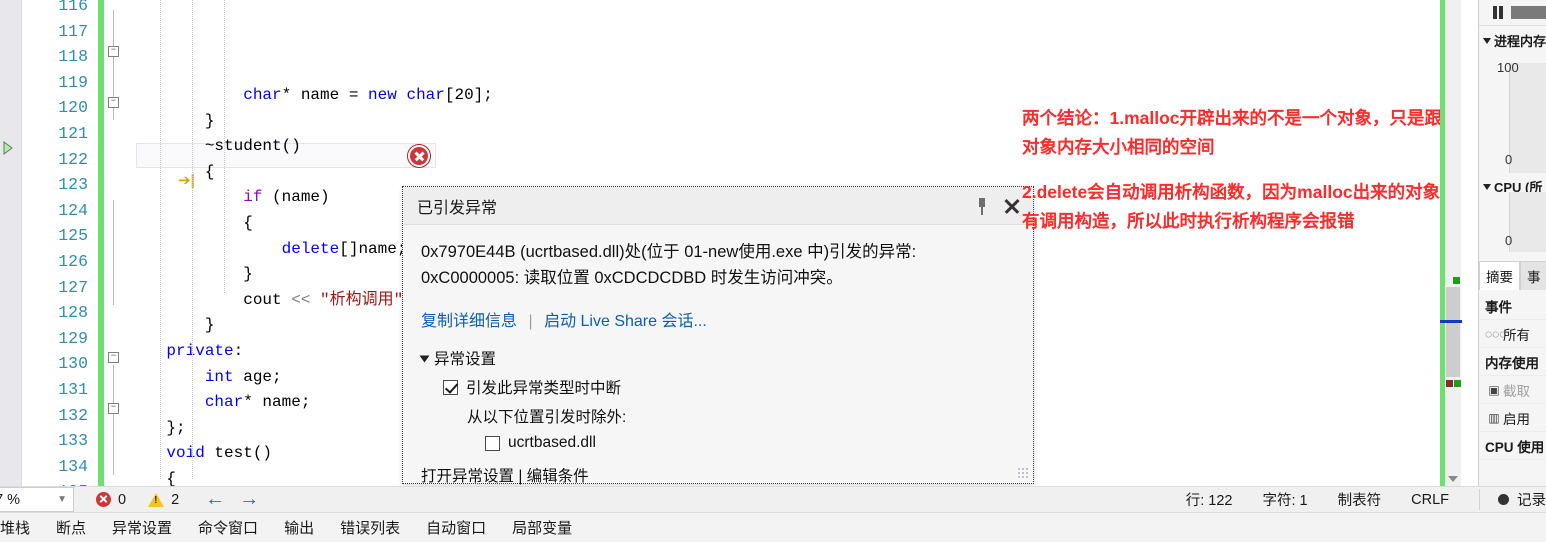  I want to click on tool-tab: 命令窗口, so click(228, 527).